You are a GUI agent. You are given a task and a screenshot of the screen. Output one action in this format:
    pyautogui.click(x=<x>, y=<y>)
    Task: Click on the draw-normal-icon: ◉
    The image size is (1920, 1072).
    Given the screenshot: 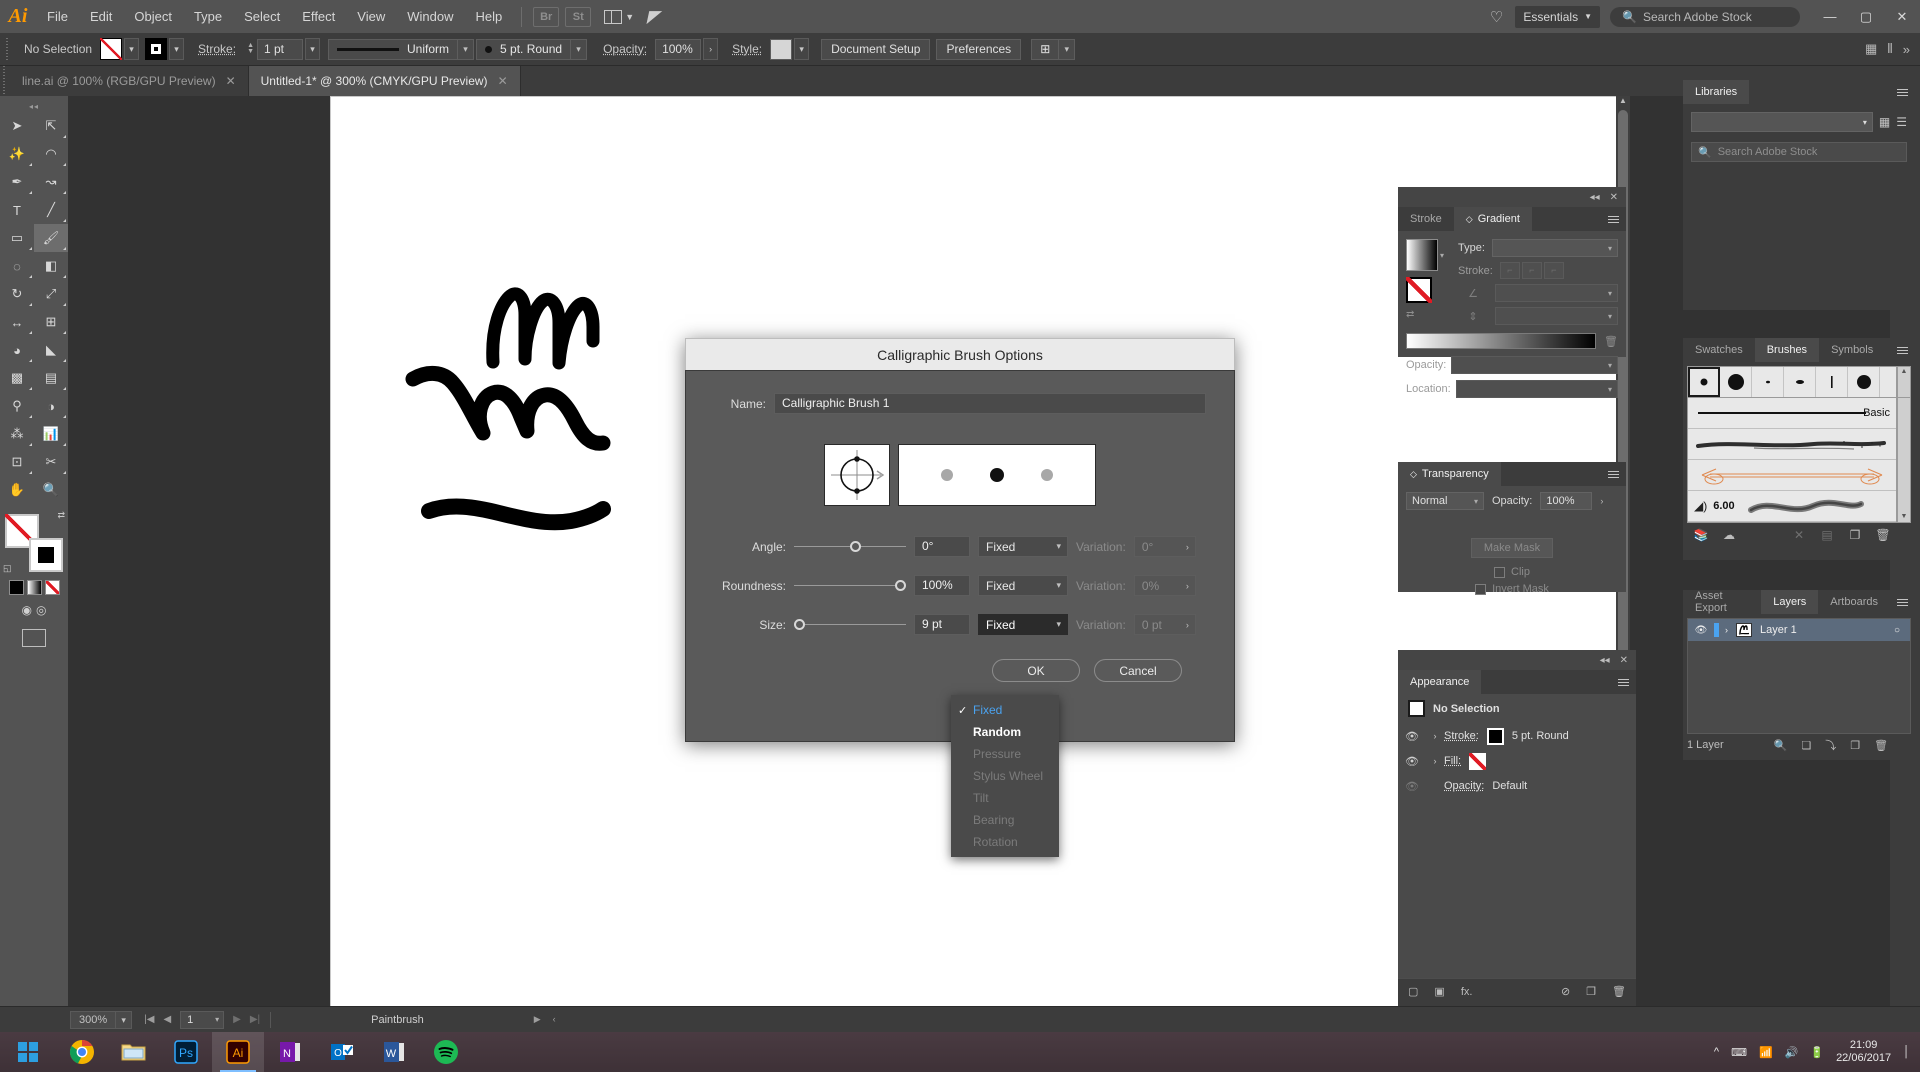 What is the action you would take?
    pyautogui.click(x=27, y=610)
    